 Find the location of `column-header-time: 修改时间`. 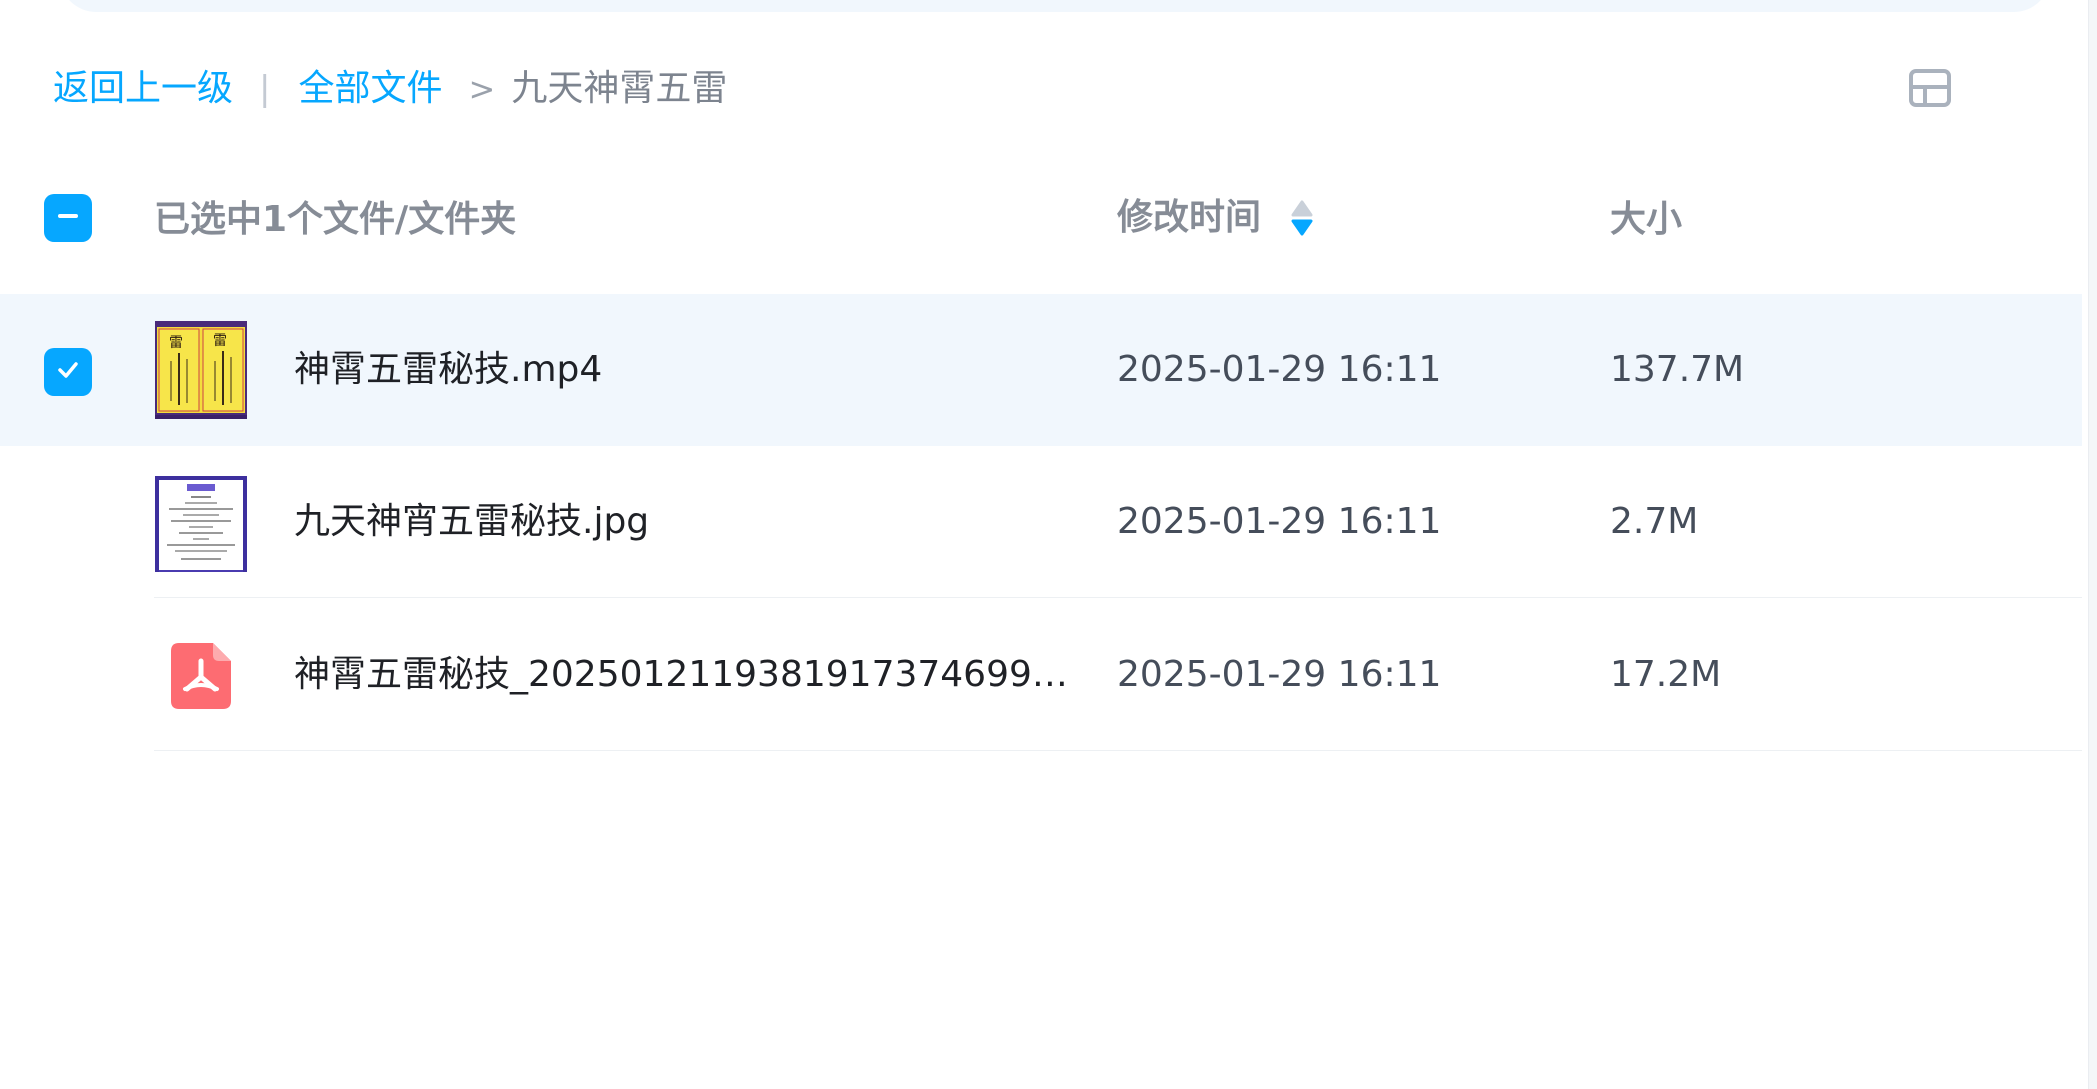

column-header-time: 修改时间 is located at coordinates (1189, 218).